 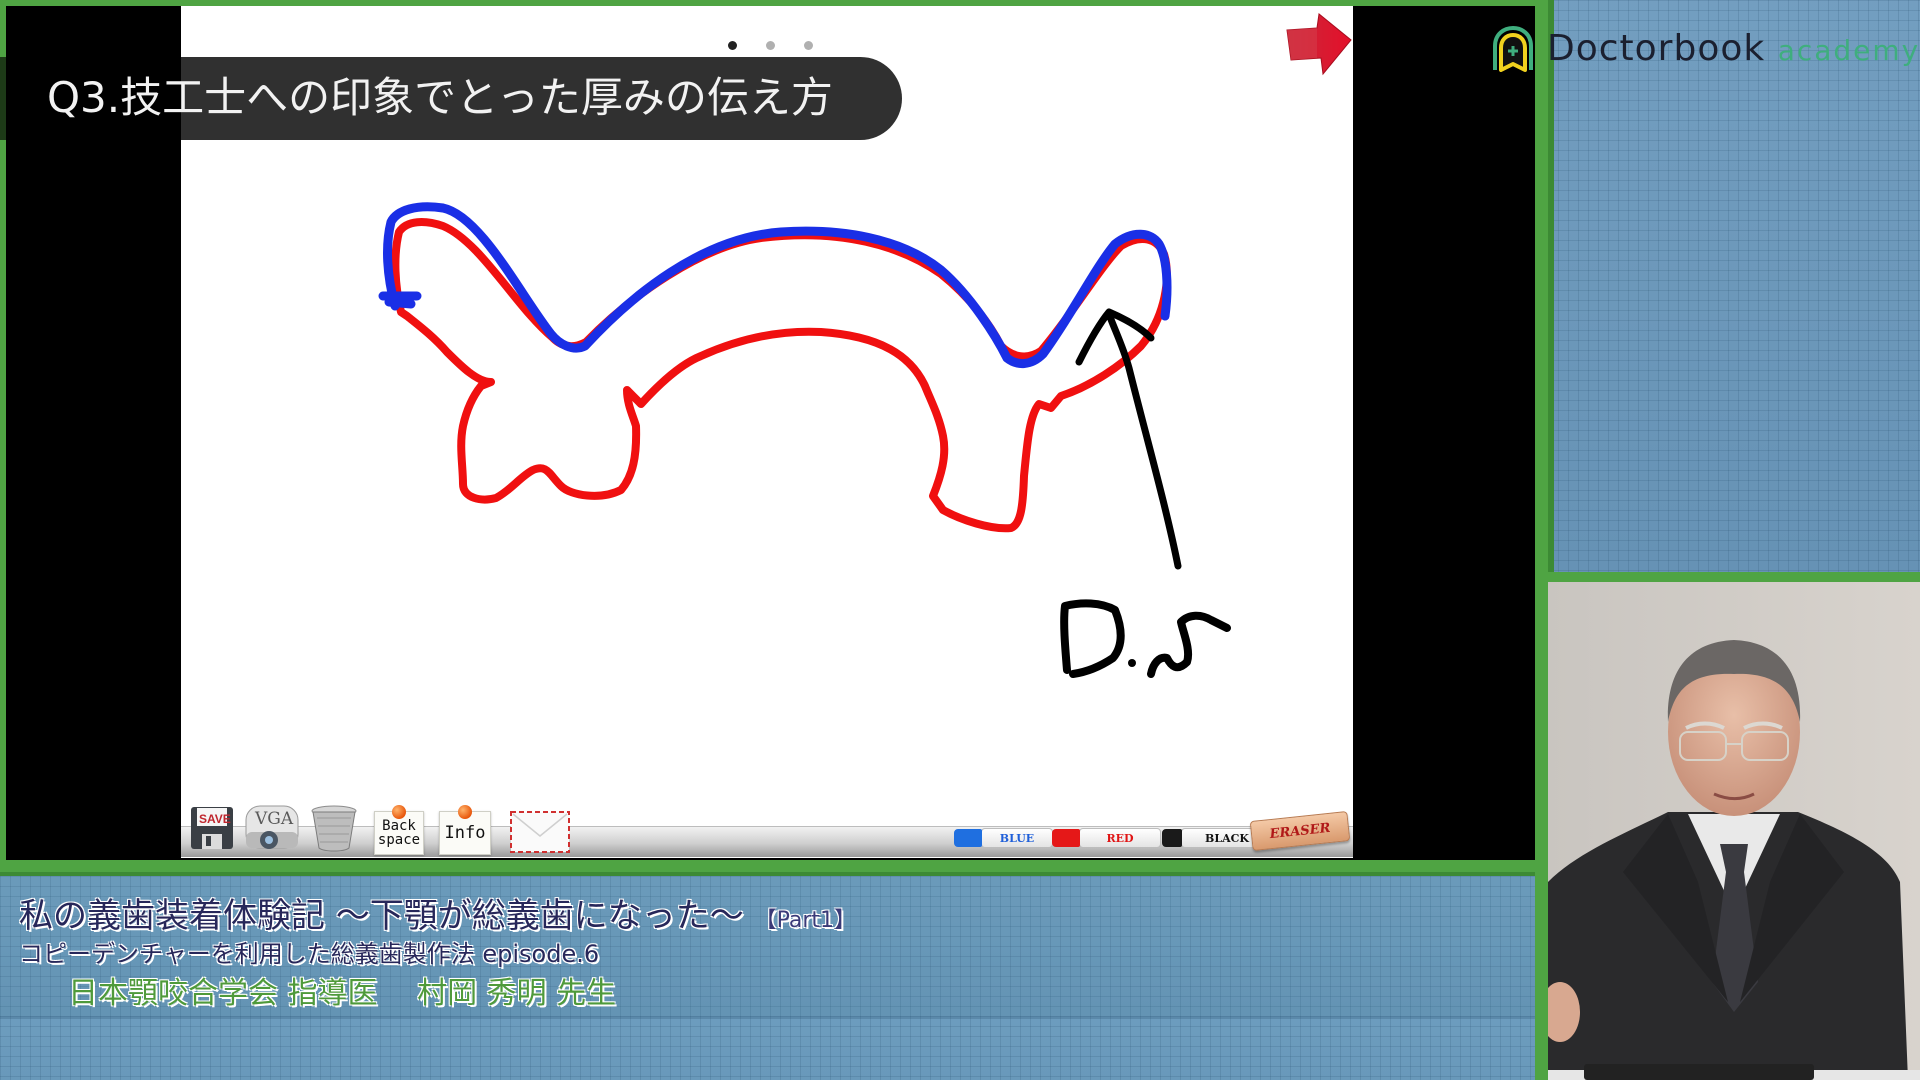 What do you see at coordinates (1551, 286) in the screenshot?
I see `frame-band-vertical-shadow` at bounding box center [1551, 286].